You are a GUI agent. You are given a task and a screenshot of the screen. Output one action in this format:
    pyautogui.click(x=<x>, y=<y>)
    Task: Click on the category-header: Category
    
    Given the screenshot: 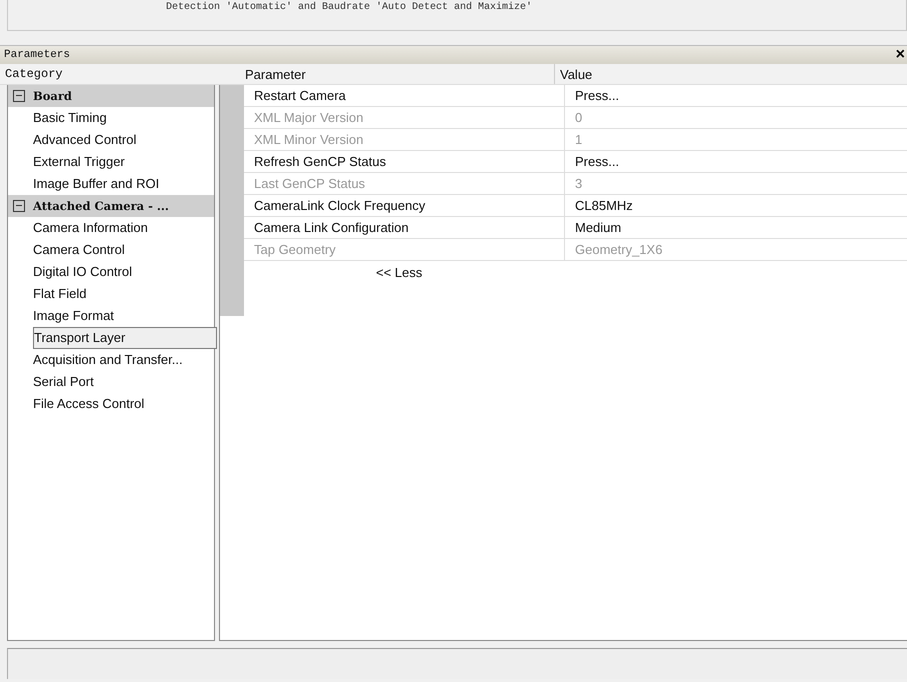 What is the action you would take?
    pyautogui.click(x=34, y=74)
    